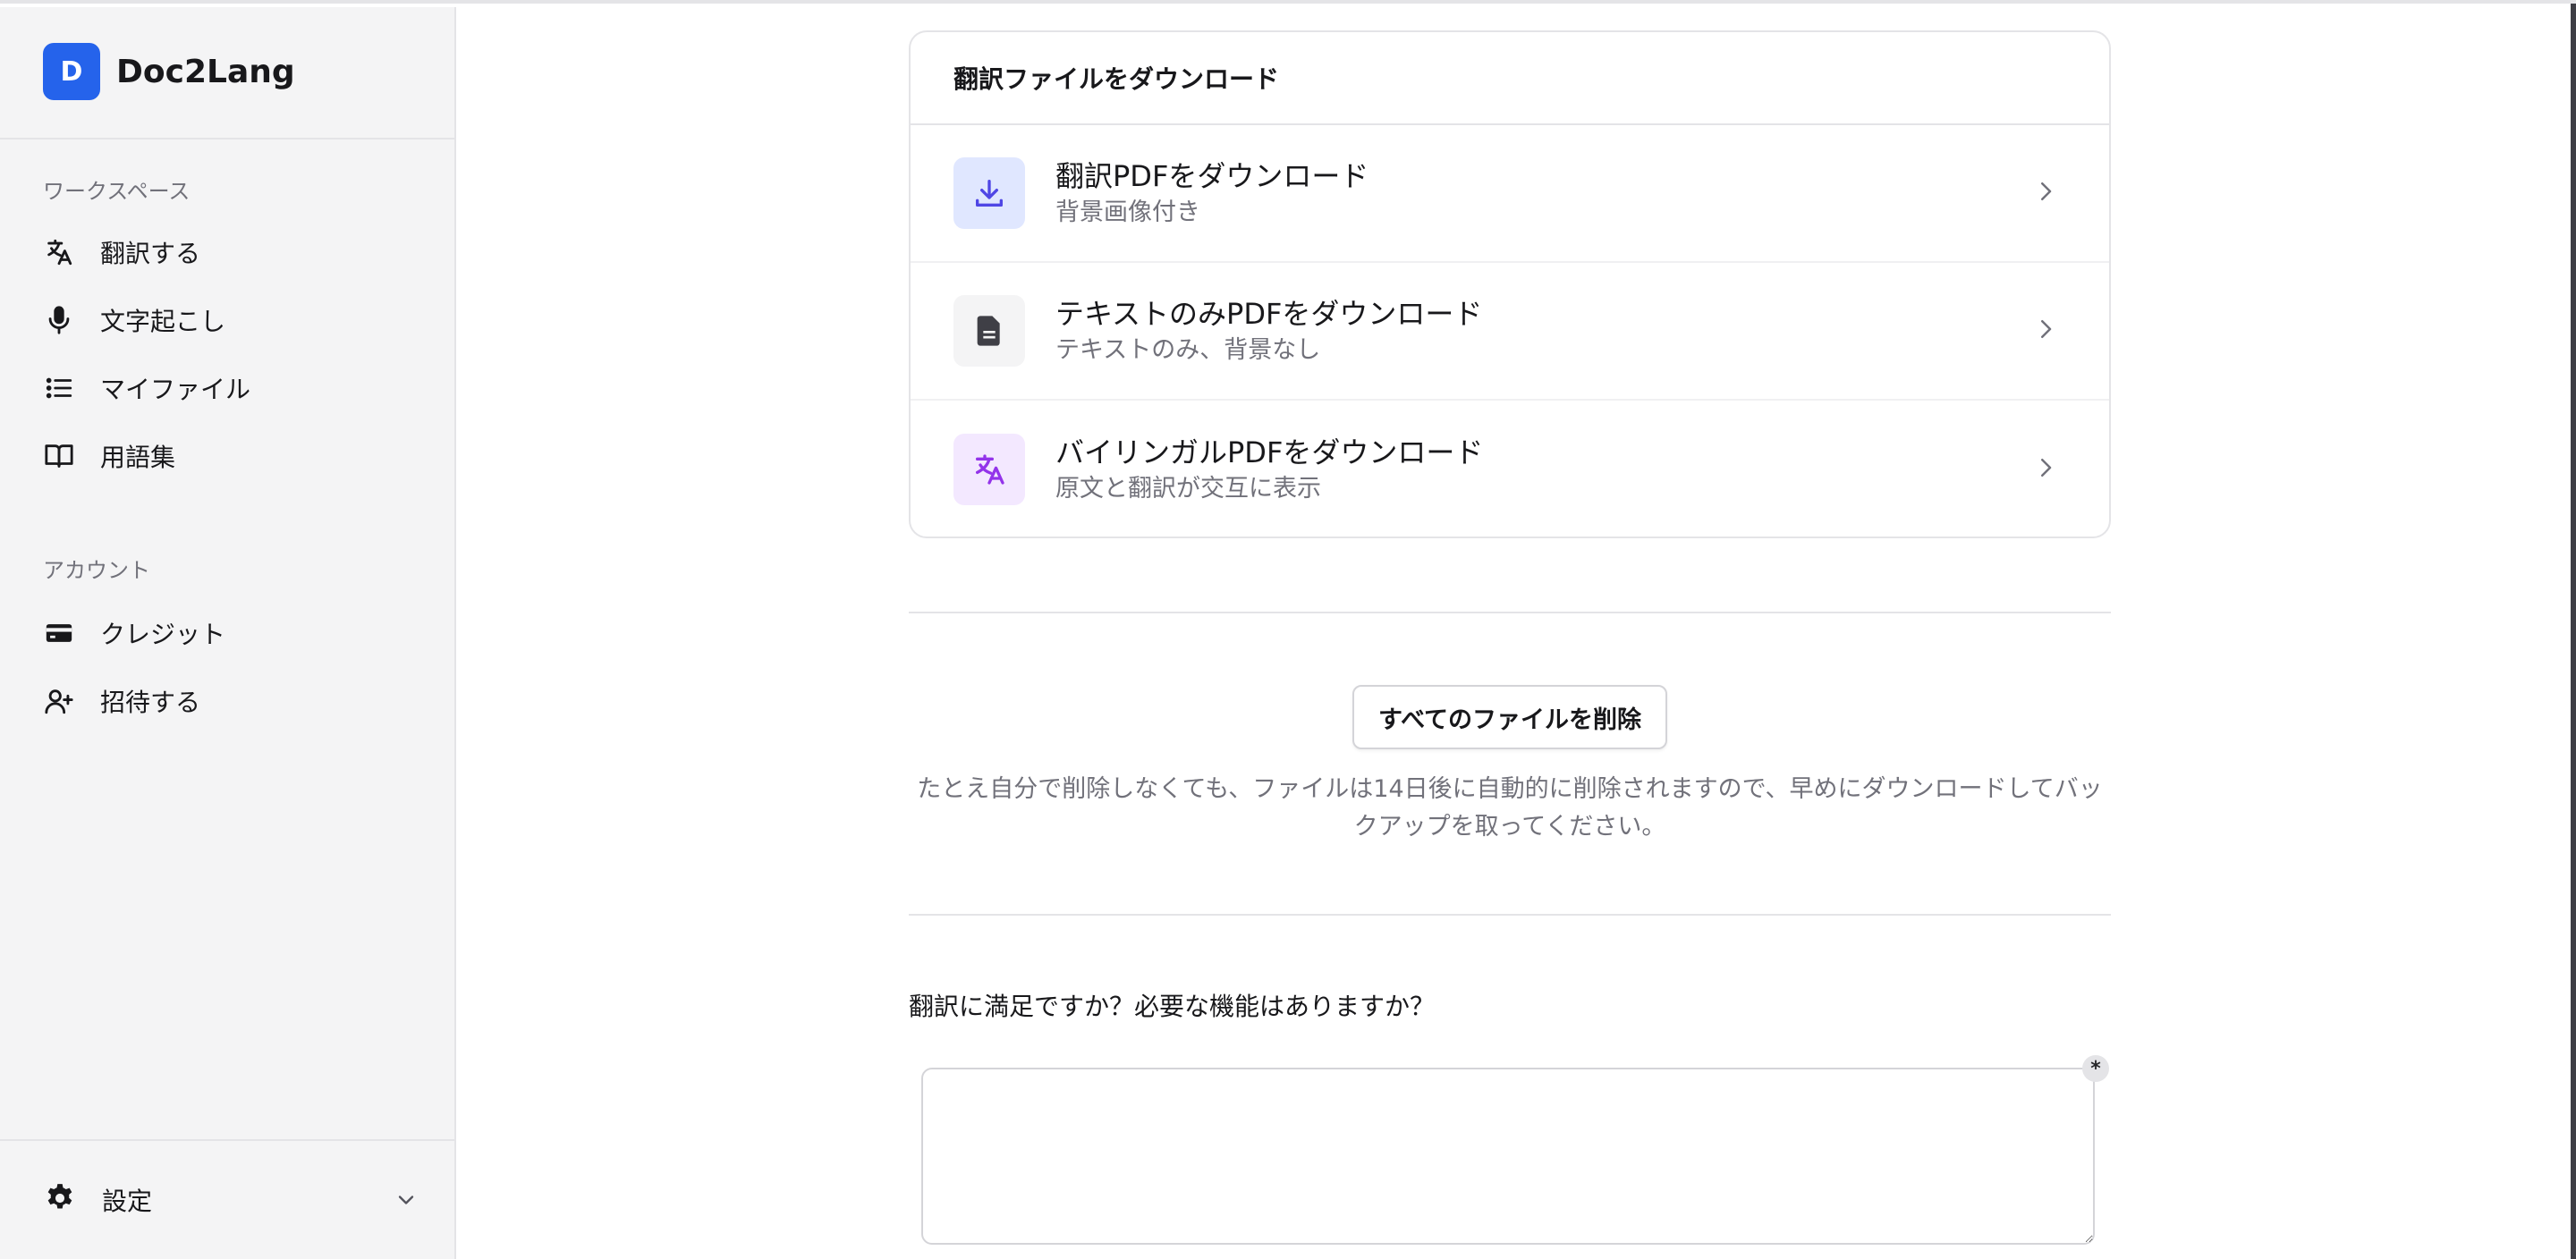 This screenshot has height=1259, width=2576. I want to click on download-translated-pdf: 翻訳PDFをダウンロード 背景画像付き, so click(1510, 194).